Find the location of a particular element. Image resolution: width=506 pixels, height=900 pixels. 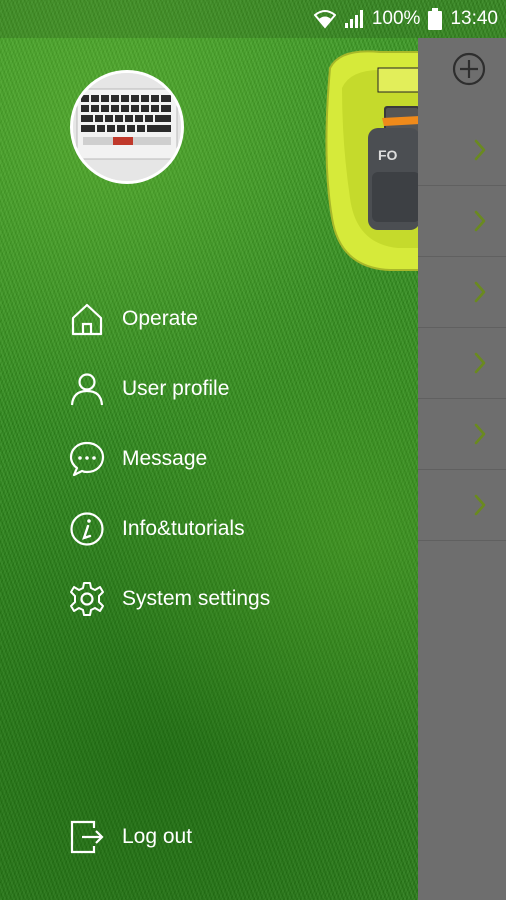

battery-percent: 100% is located at coordinates (396, 18).